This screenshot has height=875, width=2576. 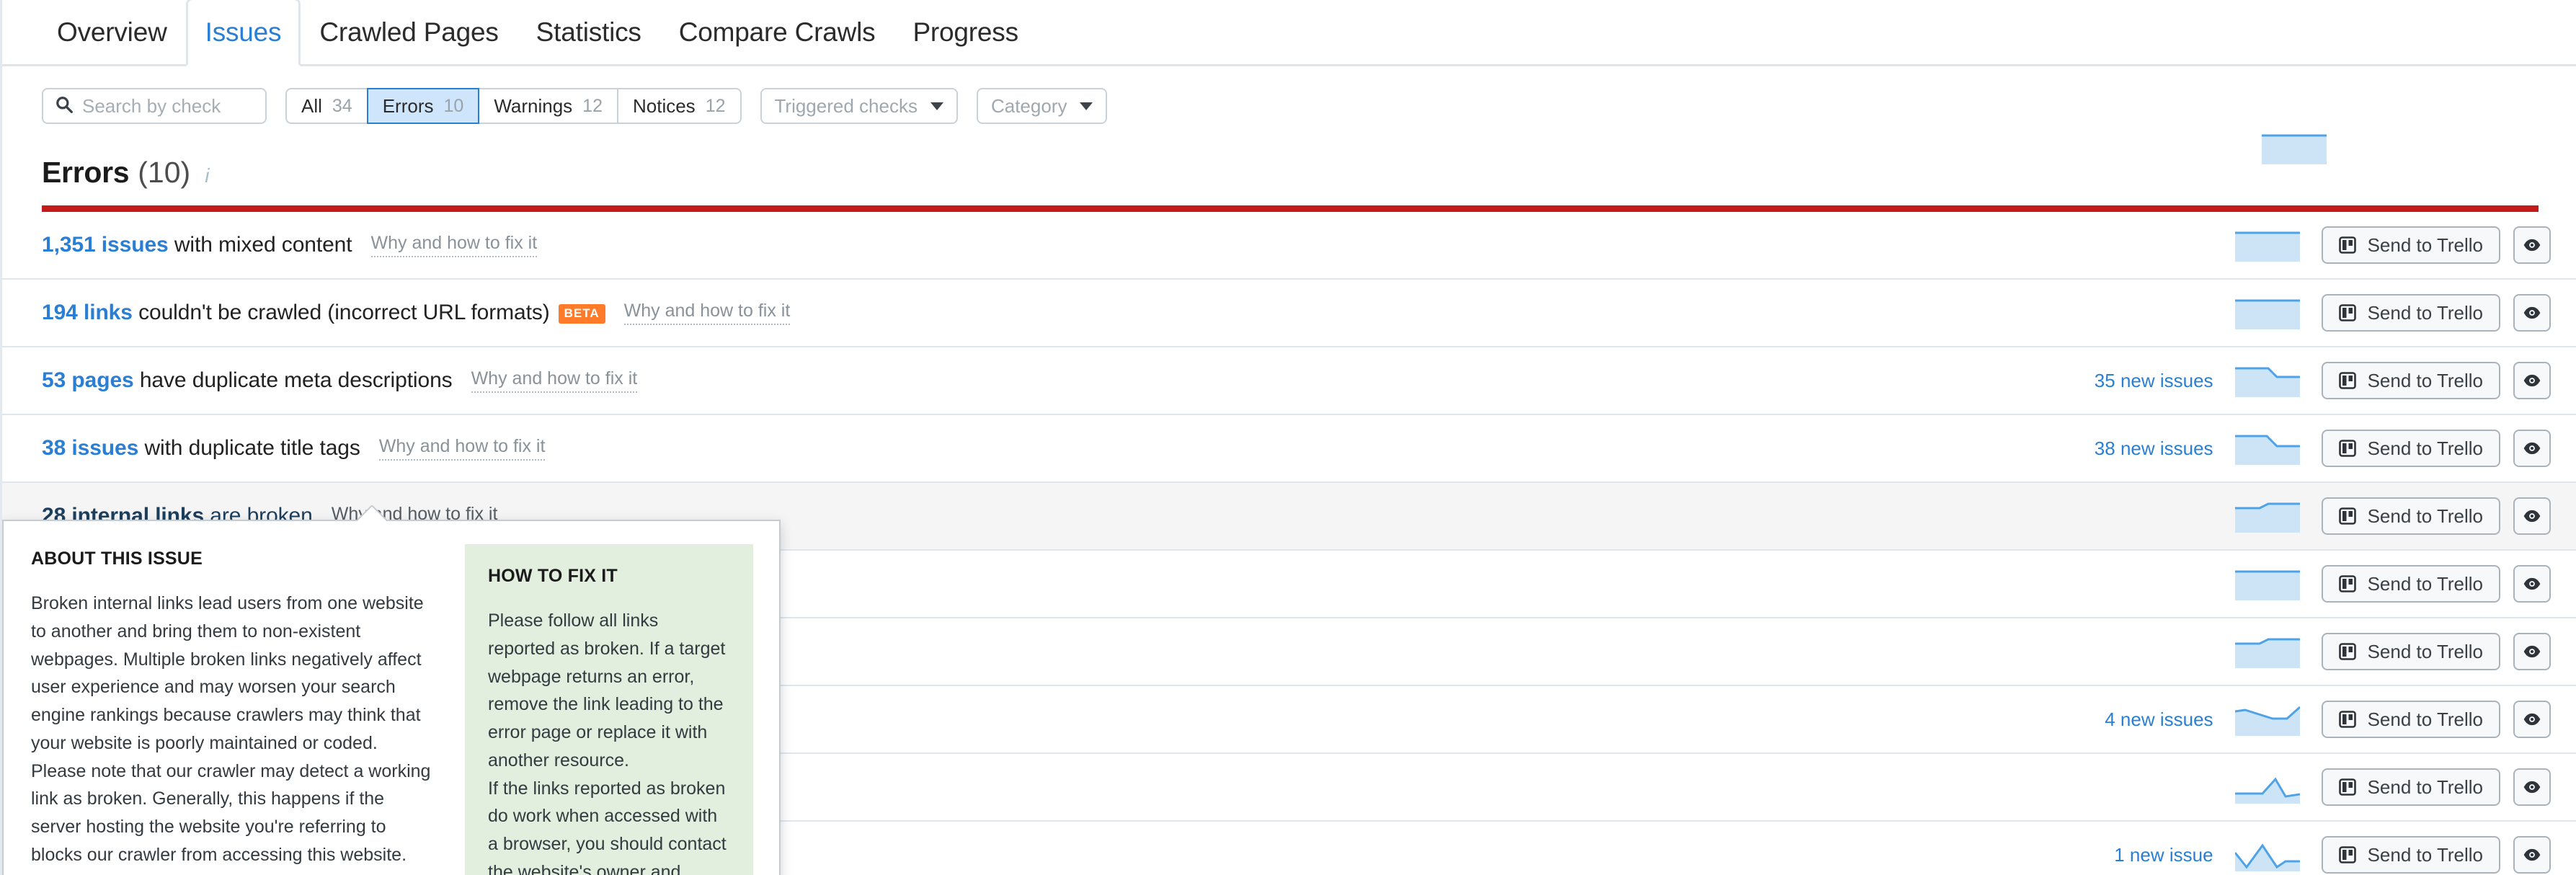 I want to click on issue-count-link: 194 links, so click(x=87, y=312).